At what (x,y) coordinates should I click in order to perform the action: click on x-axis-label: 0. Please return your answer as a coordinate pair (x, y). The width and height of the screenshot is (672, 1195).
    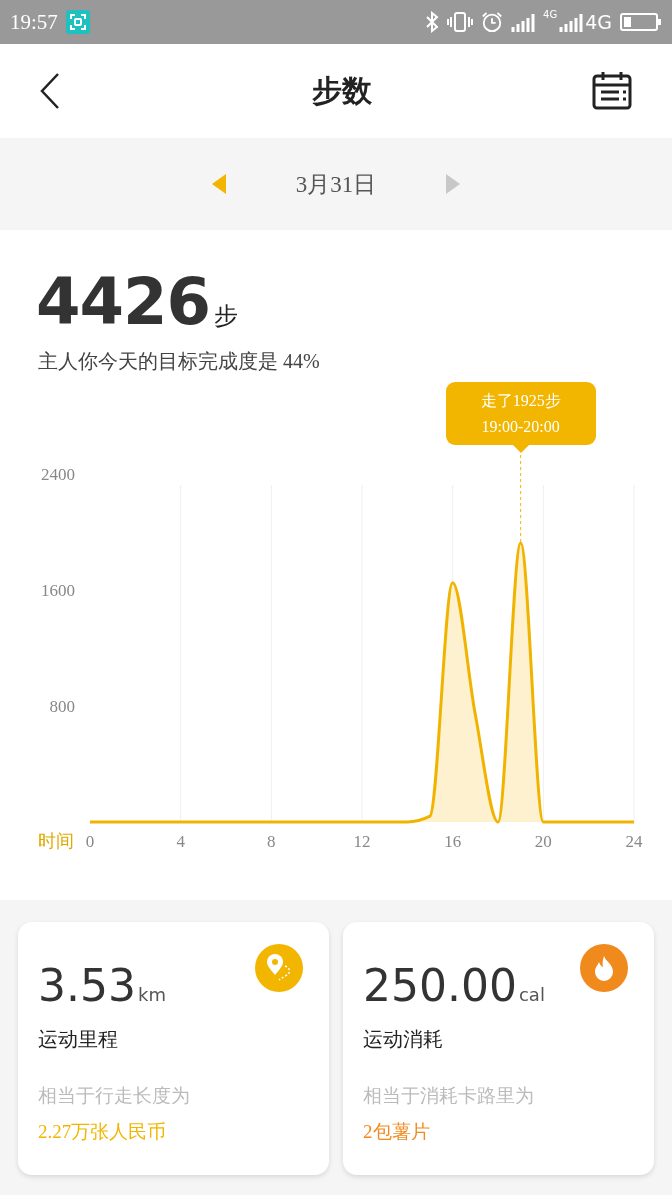
    Looking at the image, I should click on (90, 841).